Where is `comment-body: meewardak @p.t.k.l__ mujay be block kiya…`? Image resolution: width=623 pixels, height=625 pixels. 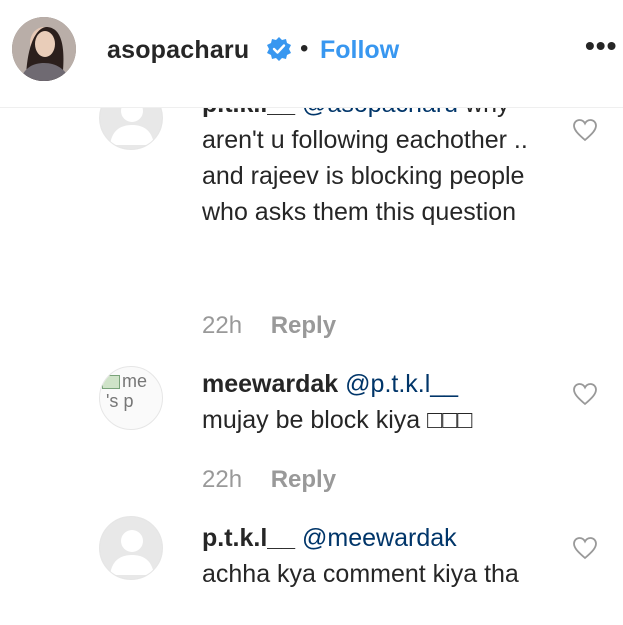 comment-body: meewardak @p.t.k.l__ mujay be block kiya… is located at coordinates (377, 402).